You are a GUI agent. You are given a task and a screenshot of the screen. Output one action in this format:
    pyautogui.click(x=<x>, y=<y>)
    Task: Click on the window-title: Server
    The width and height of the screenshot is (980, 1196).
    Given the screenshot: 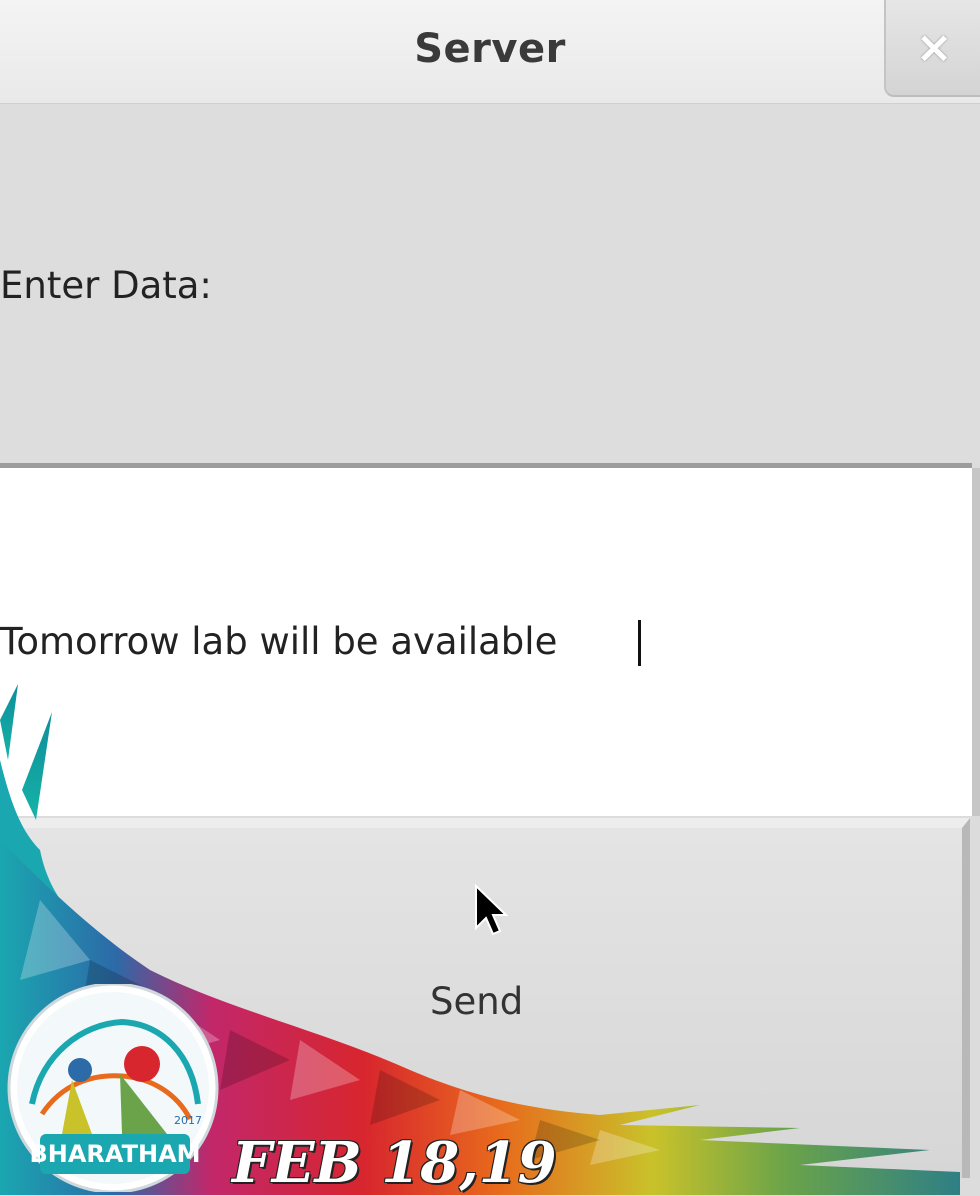 What is the action you would take?
    pyautogui.click(x=490, y=49)
    